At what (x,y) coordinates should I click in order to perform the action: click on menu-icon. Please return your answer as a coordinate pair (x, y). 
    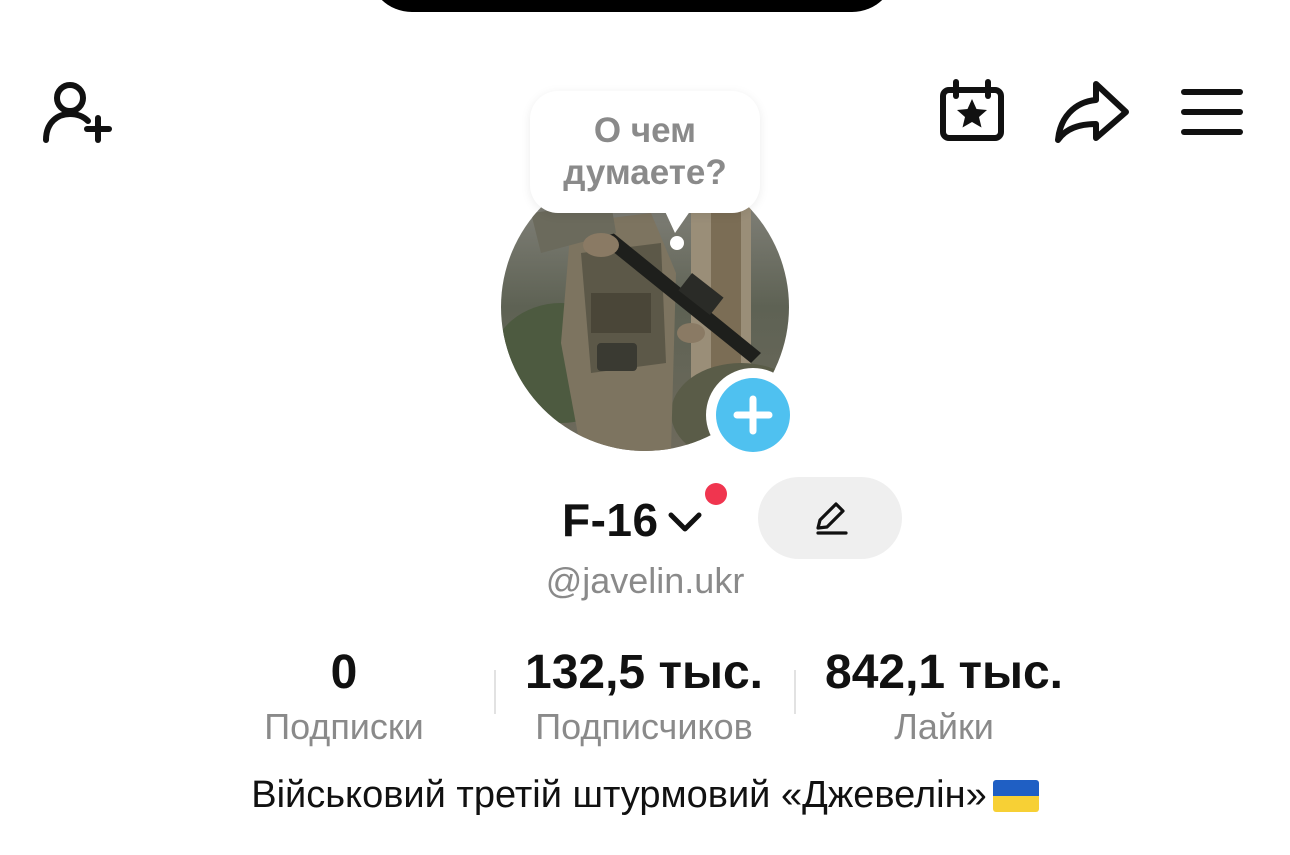
    Looking at the image, I should click on (1212, 112).